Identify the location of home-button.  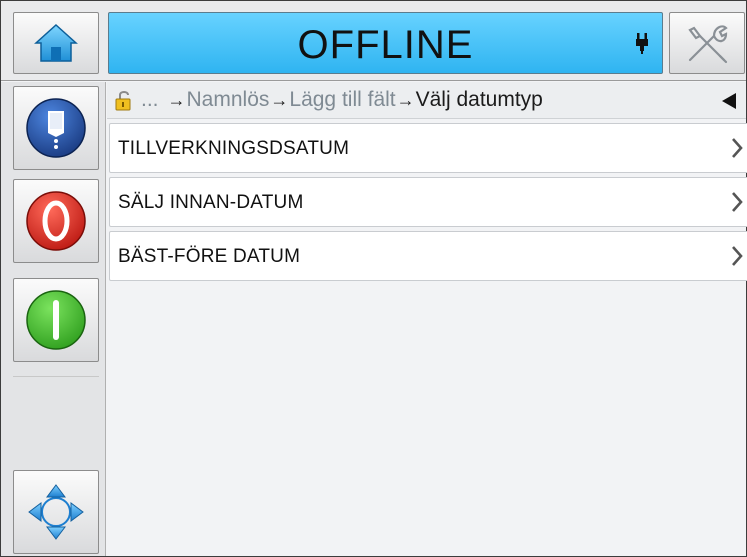
(56, 43).